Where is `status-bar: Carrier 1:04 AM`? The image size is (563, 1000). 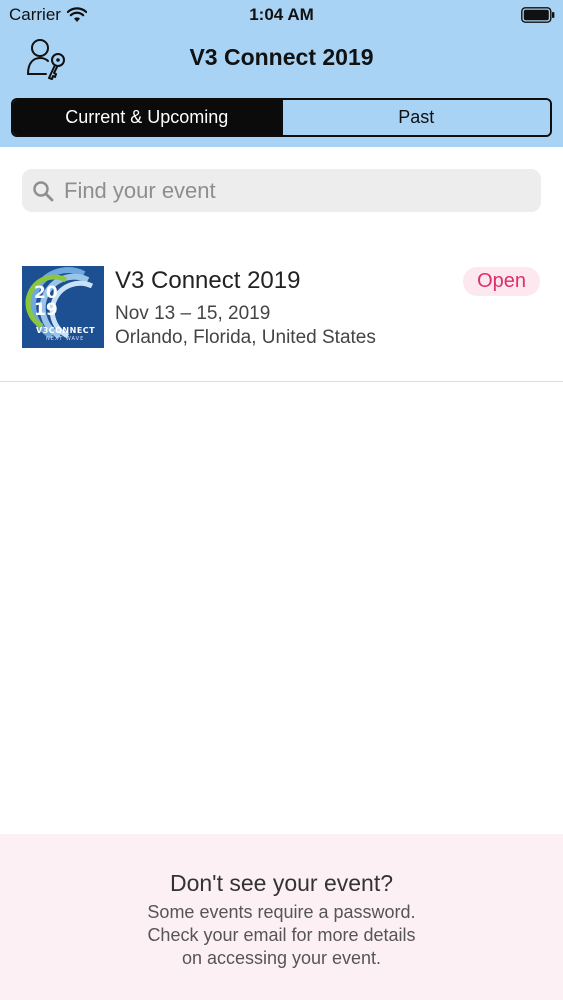
status-bar: Carrier 1:04 AM is located at coordinates (281, 15).